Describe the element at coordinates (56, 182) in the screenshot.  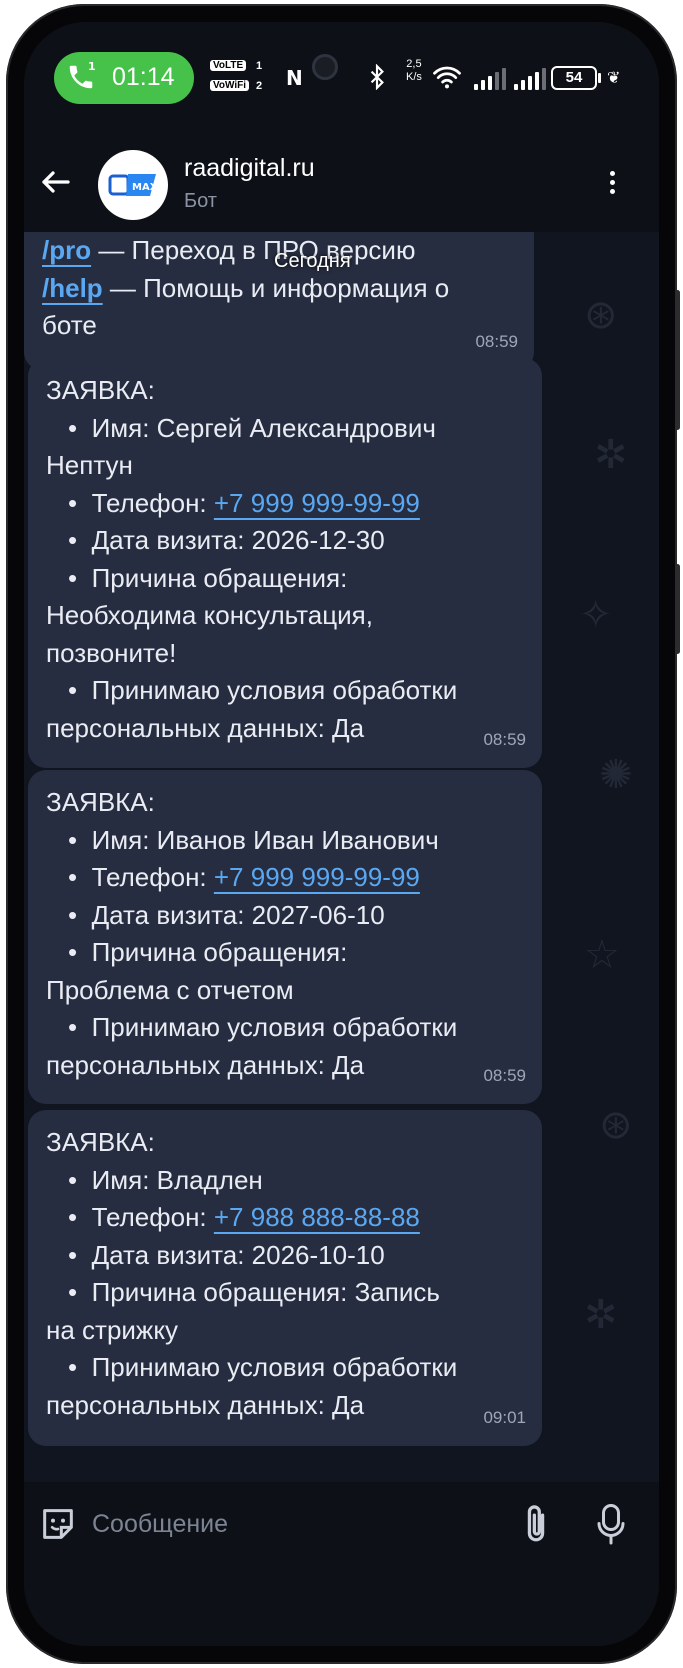
I see `back-arrow-icon` at that location.